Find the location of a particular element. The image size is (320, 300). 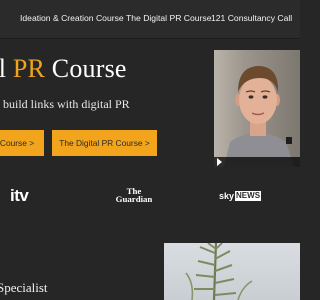

nav-link-digital-pr-course: The Digital PR Course is located at coordinates (169, 18).